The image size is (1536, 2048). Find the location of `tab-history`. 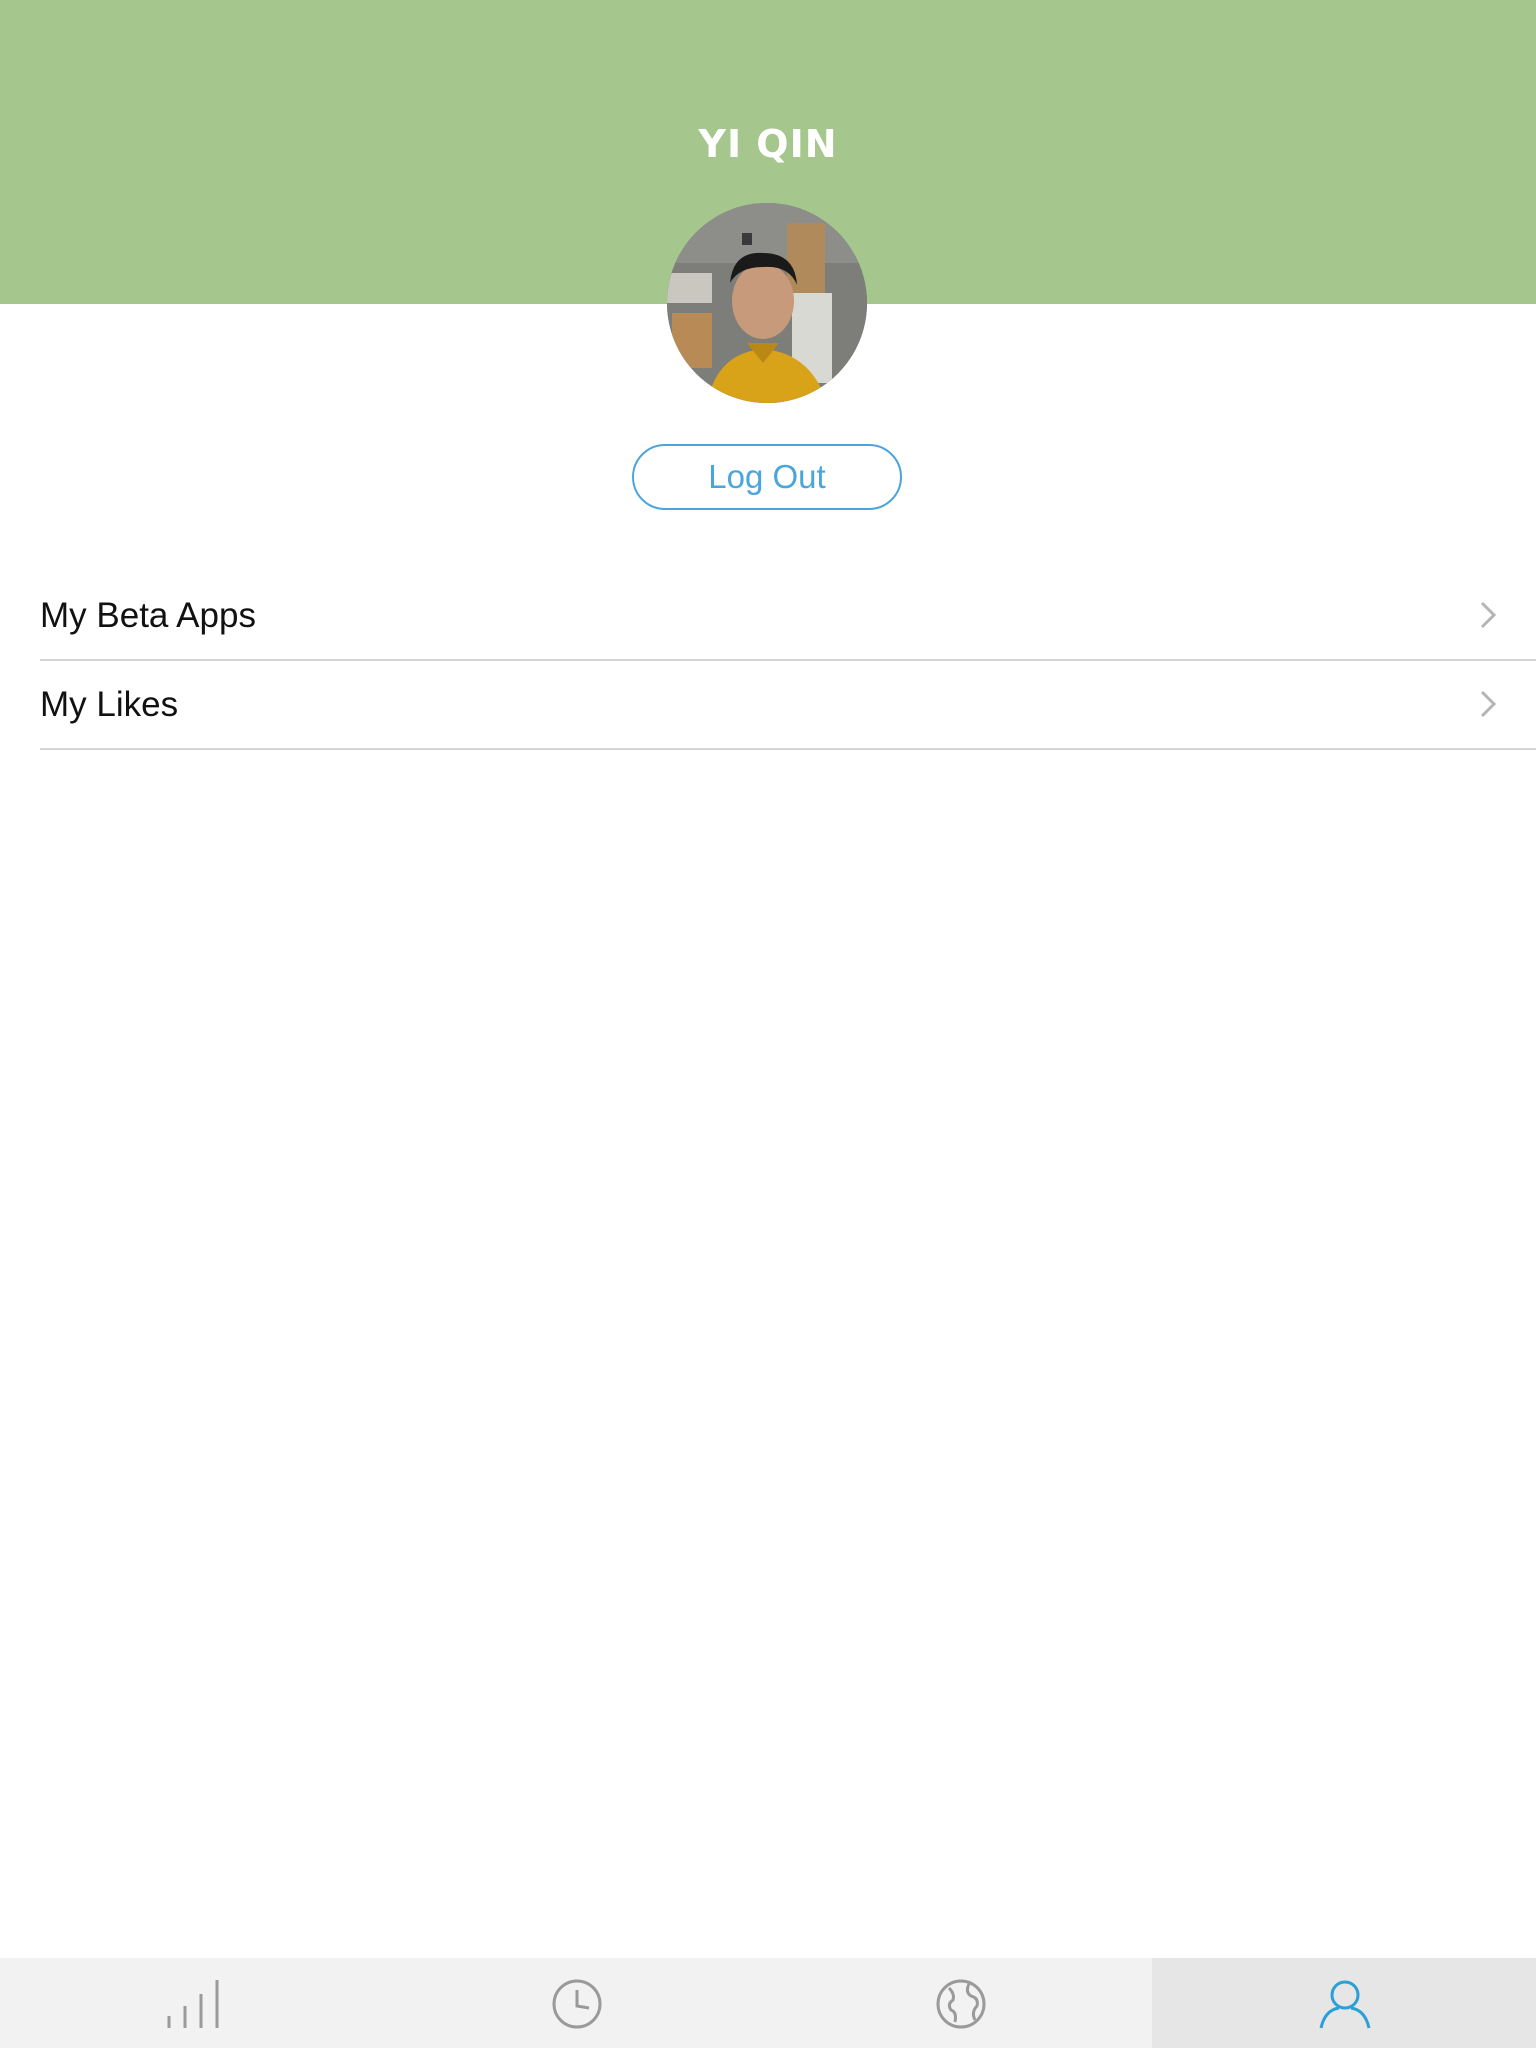

tab-history is located at coordinates (576, 2003).